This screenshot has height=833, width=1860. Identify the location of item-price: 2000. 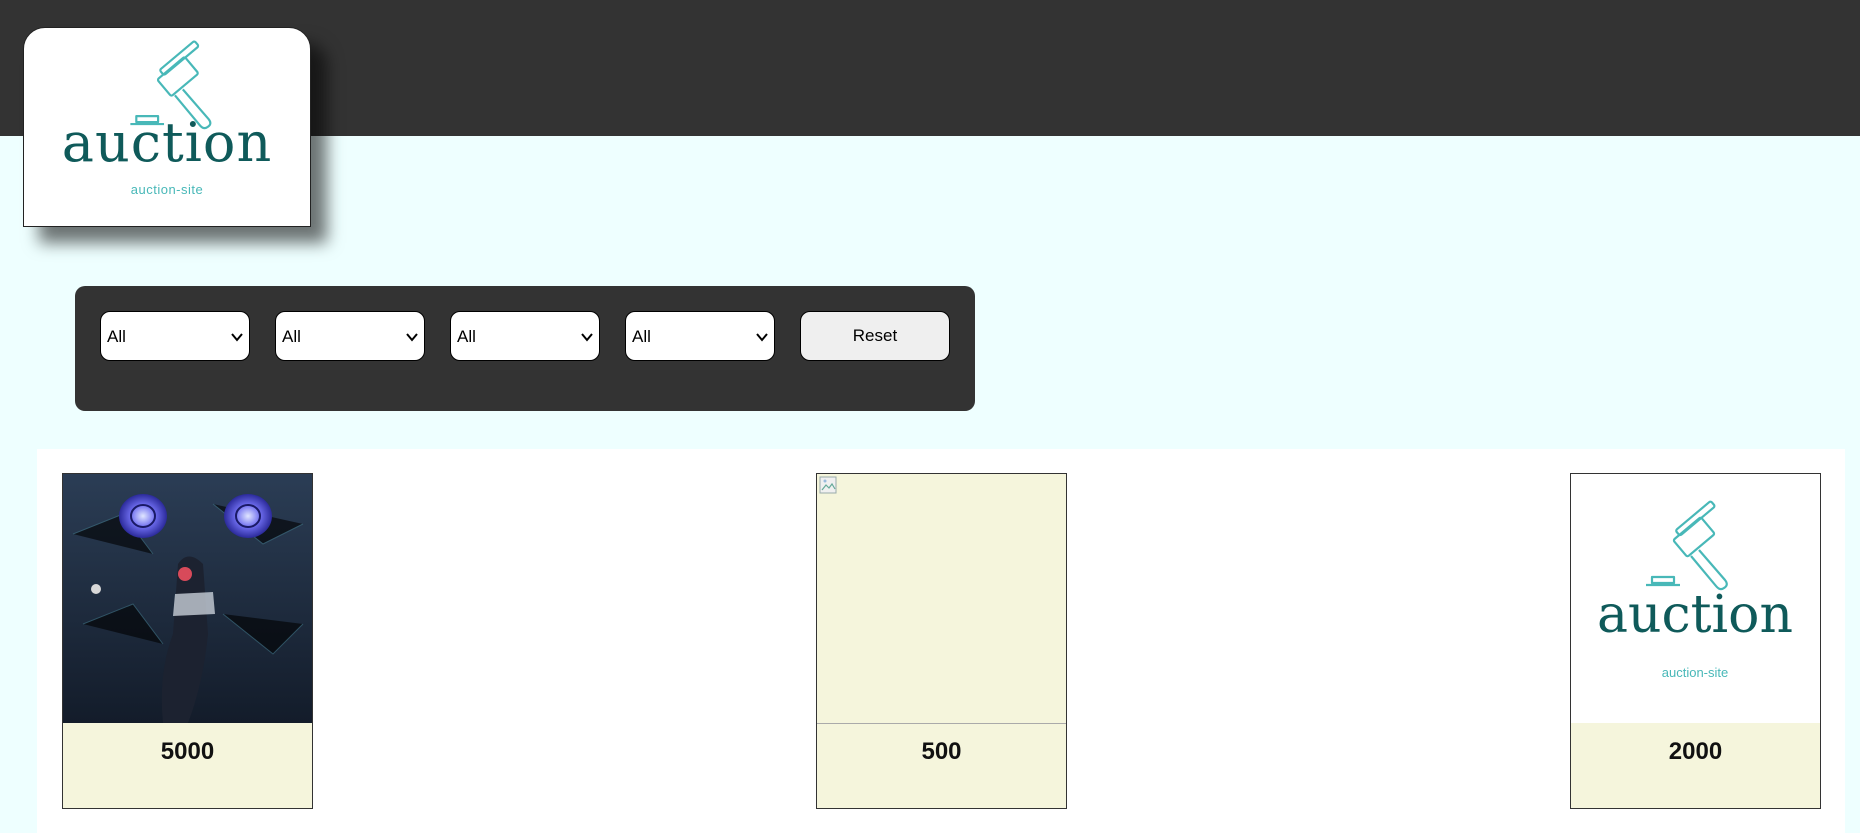
(1695, 751).